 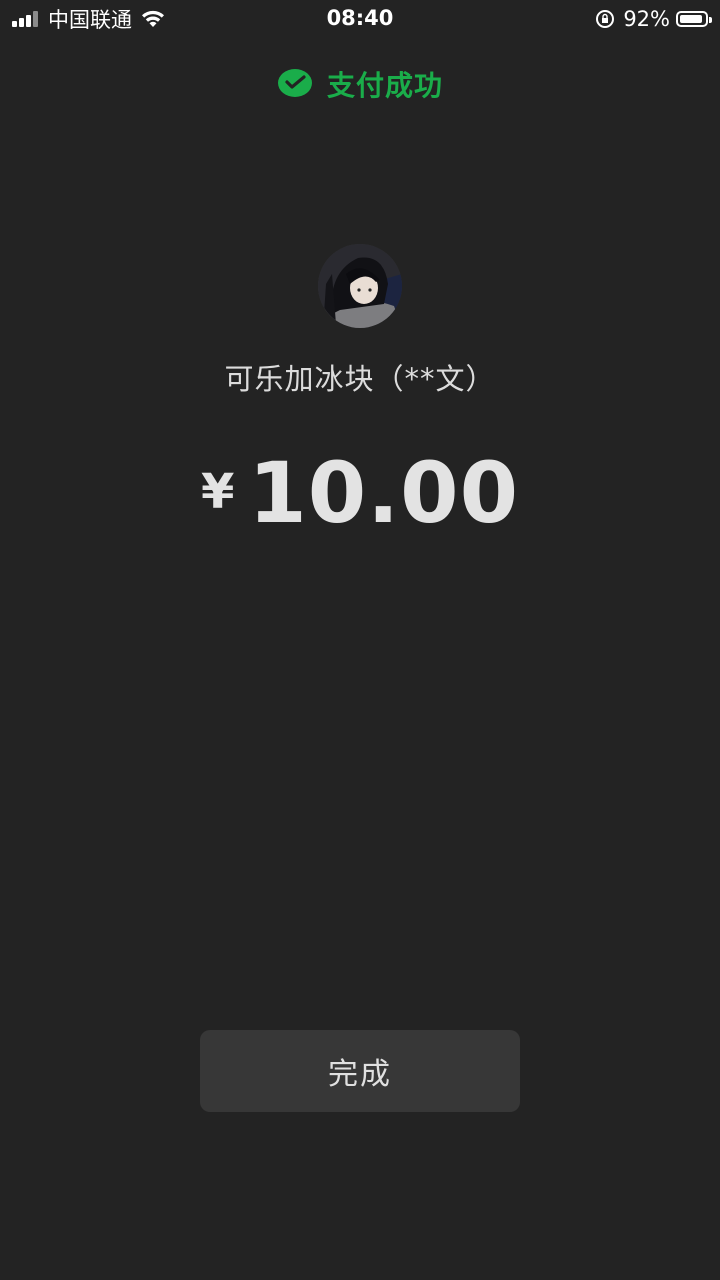 I want to click on rotation-lock-icon, so click(x=605, y=19).